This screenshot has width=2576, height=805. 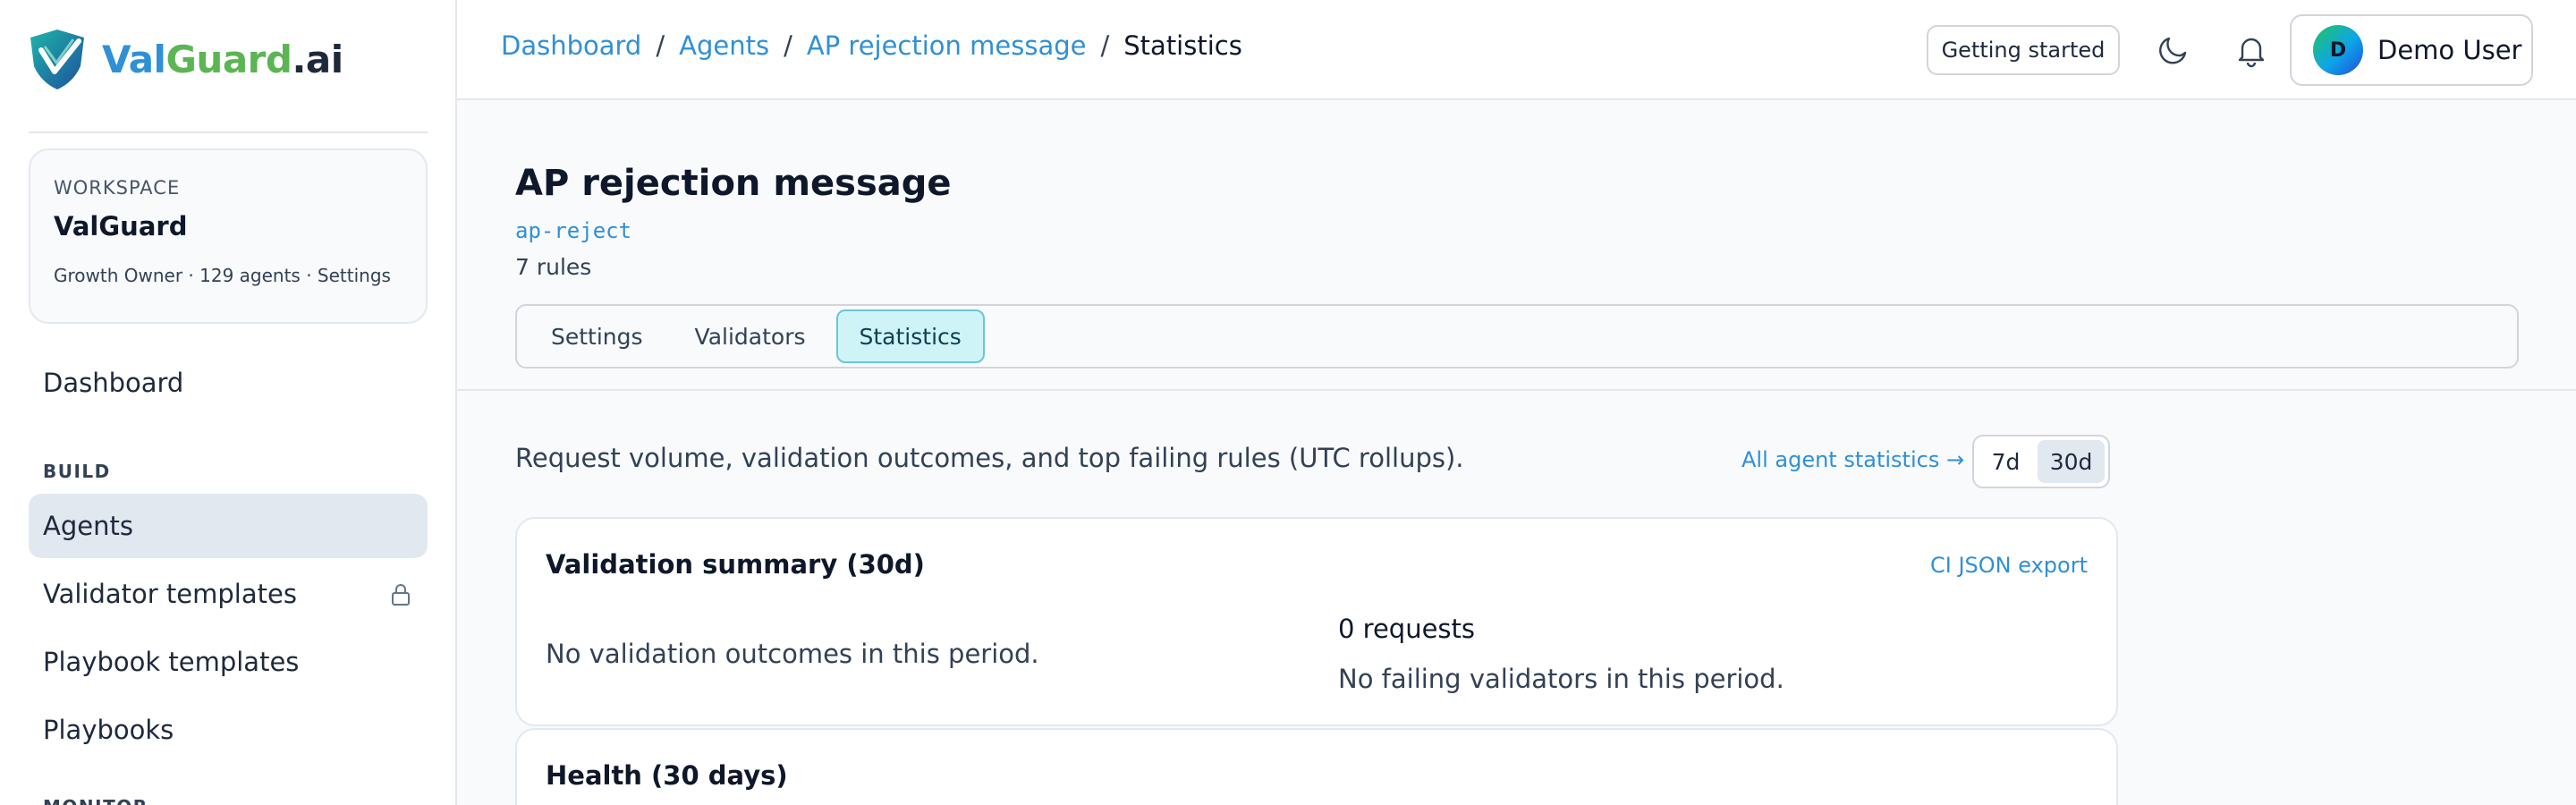 What do you see at coordinates (1407, 629) in the screenshot?
I see `requests-count: 0 requests` at bounding box center [1407, 629].